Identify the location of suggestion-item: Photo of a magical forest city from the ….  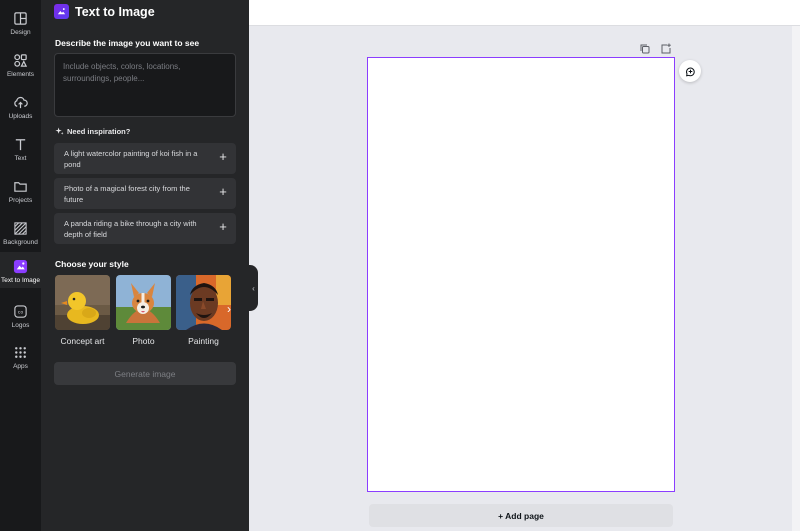
(145, 193).